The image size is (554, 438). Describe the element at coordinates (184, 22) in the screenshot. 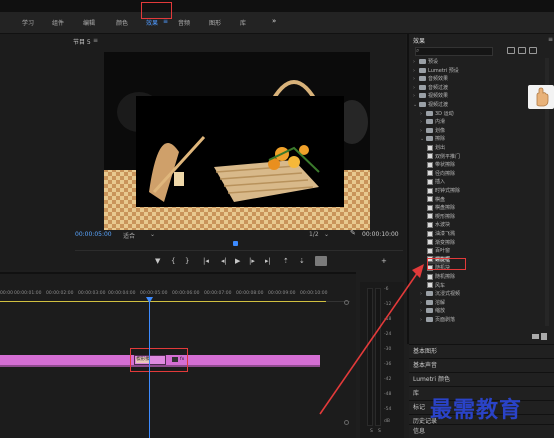

I see `tab-audio: 音频` at that location.